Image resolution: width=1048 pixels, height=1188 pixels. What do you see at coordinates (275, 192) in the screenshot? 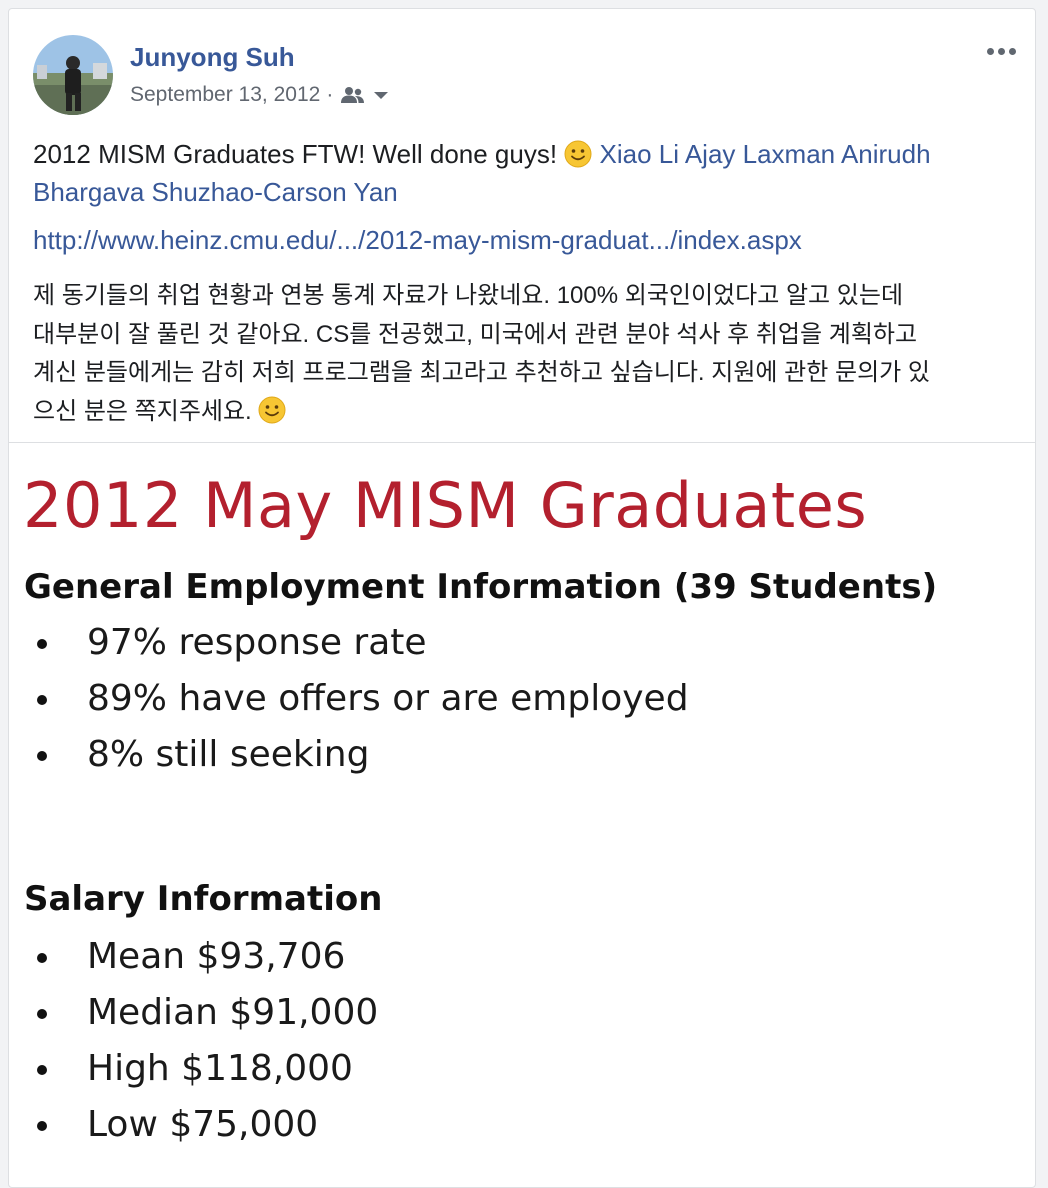
I see `tag-shuzhao-carson-yan: Shuzhao-Carson Yan` at bounding box center [275, 192].